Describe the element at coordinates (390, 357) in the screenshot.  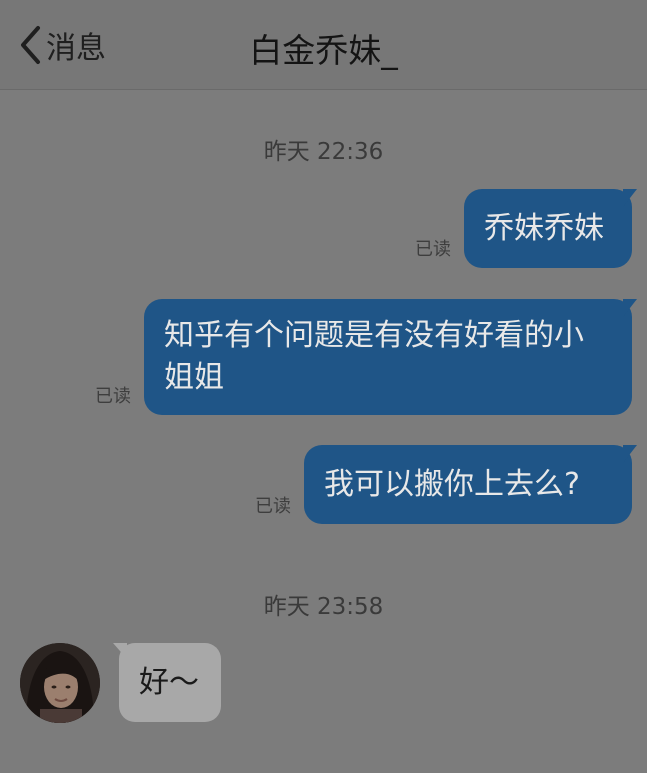
I see `message-bubble-outgoing: 知乎有个问题是有没有好看的小 姐姐` at that location.